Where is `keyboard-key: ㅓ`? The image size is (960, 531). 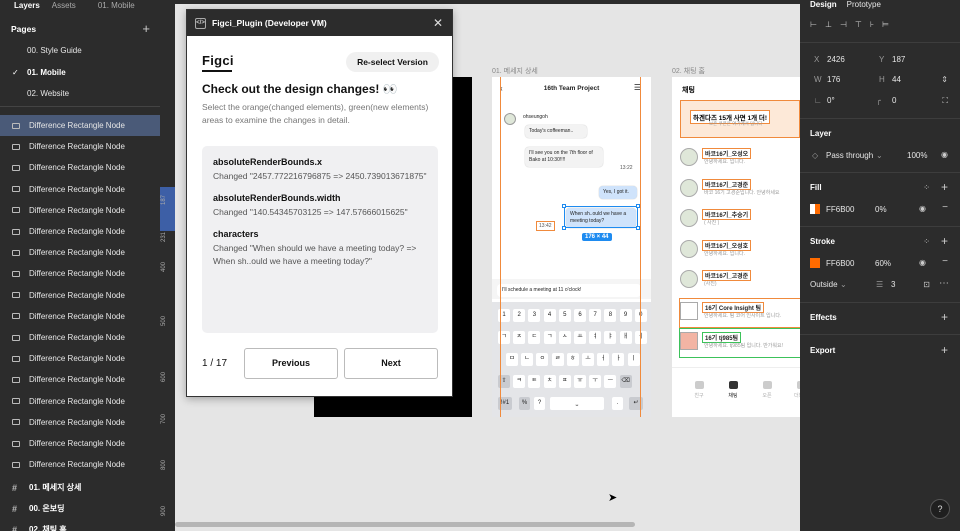
keyboard-key: ㅓ is located at coordinates (603, 359).